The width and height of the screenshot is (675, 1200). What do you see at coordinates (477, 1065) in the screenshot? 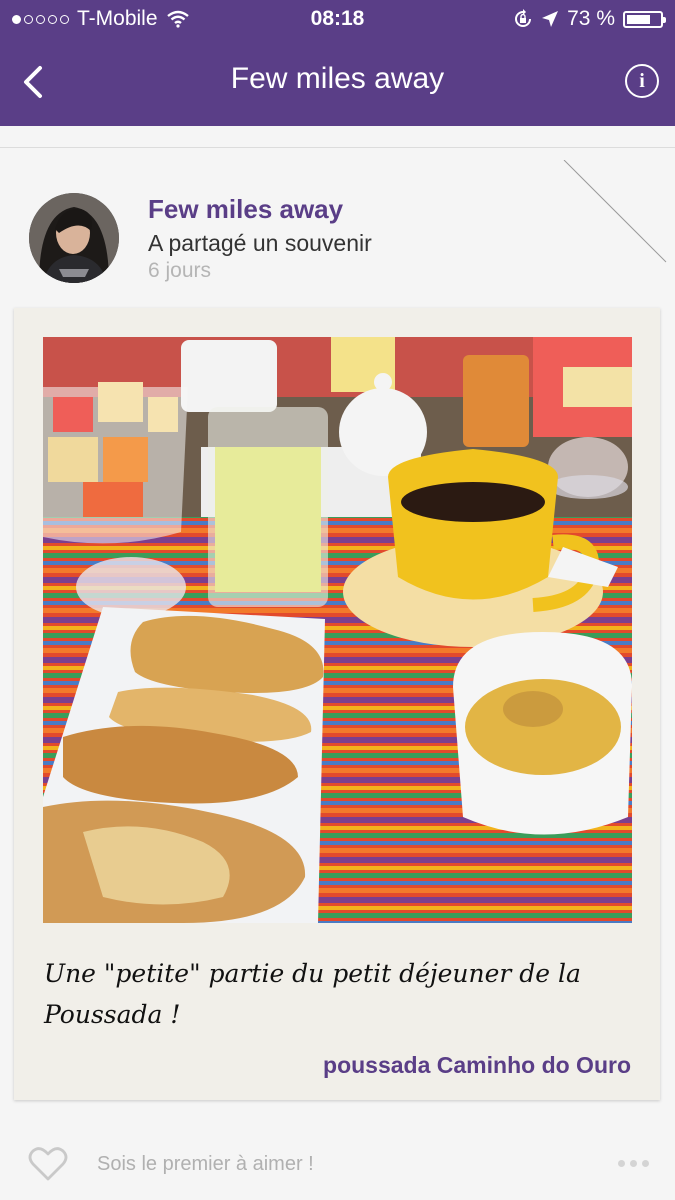
I see `memory-place-link: poussada Caminho do Ouro` at bounding box center [477, 1065].